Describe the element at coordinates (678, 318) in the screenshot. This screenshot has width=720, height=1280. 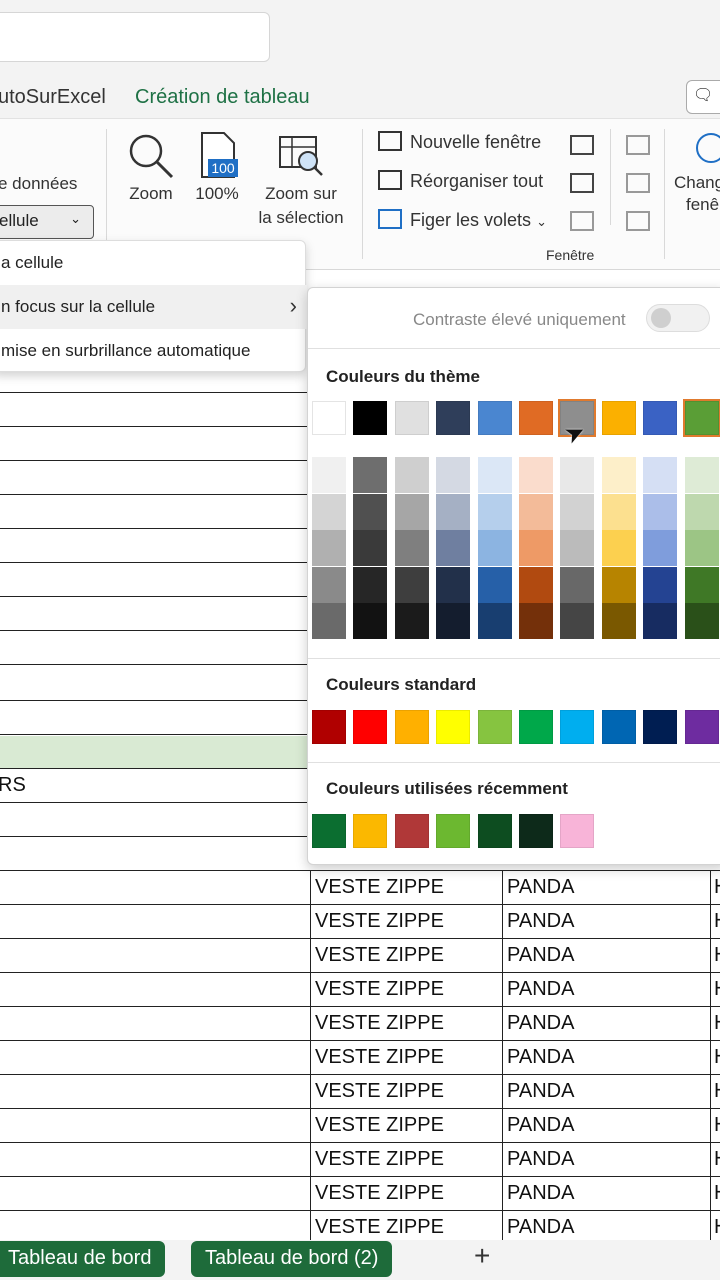
I see `high-contrast-toggle` at that location.